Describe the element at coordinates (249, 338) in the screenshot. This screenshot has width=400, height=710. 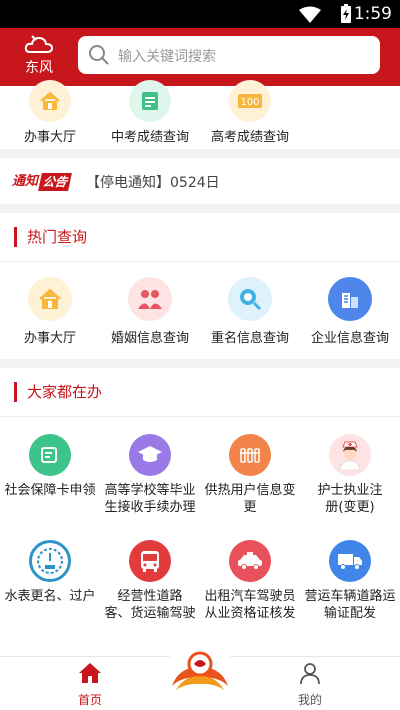
I see `hot-item-label: 重名信息查询` at that location.